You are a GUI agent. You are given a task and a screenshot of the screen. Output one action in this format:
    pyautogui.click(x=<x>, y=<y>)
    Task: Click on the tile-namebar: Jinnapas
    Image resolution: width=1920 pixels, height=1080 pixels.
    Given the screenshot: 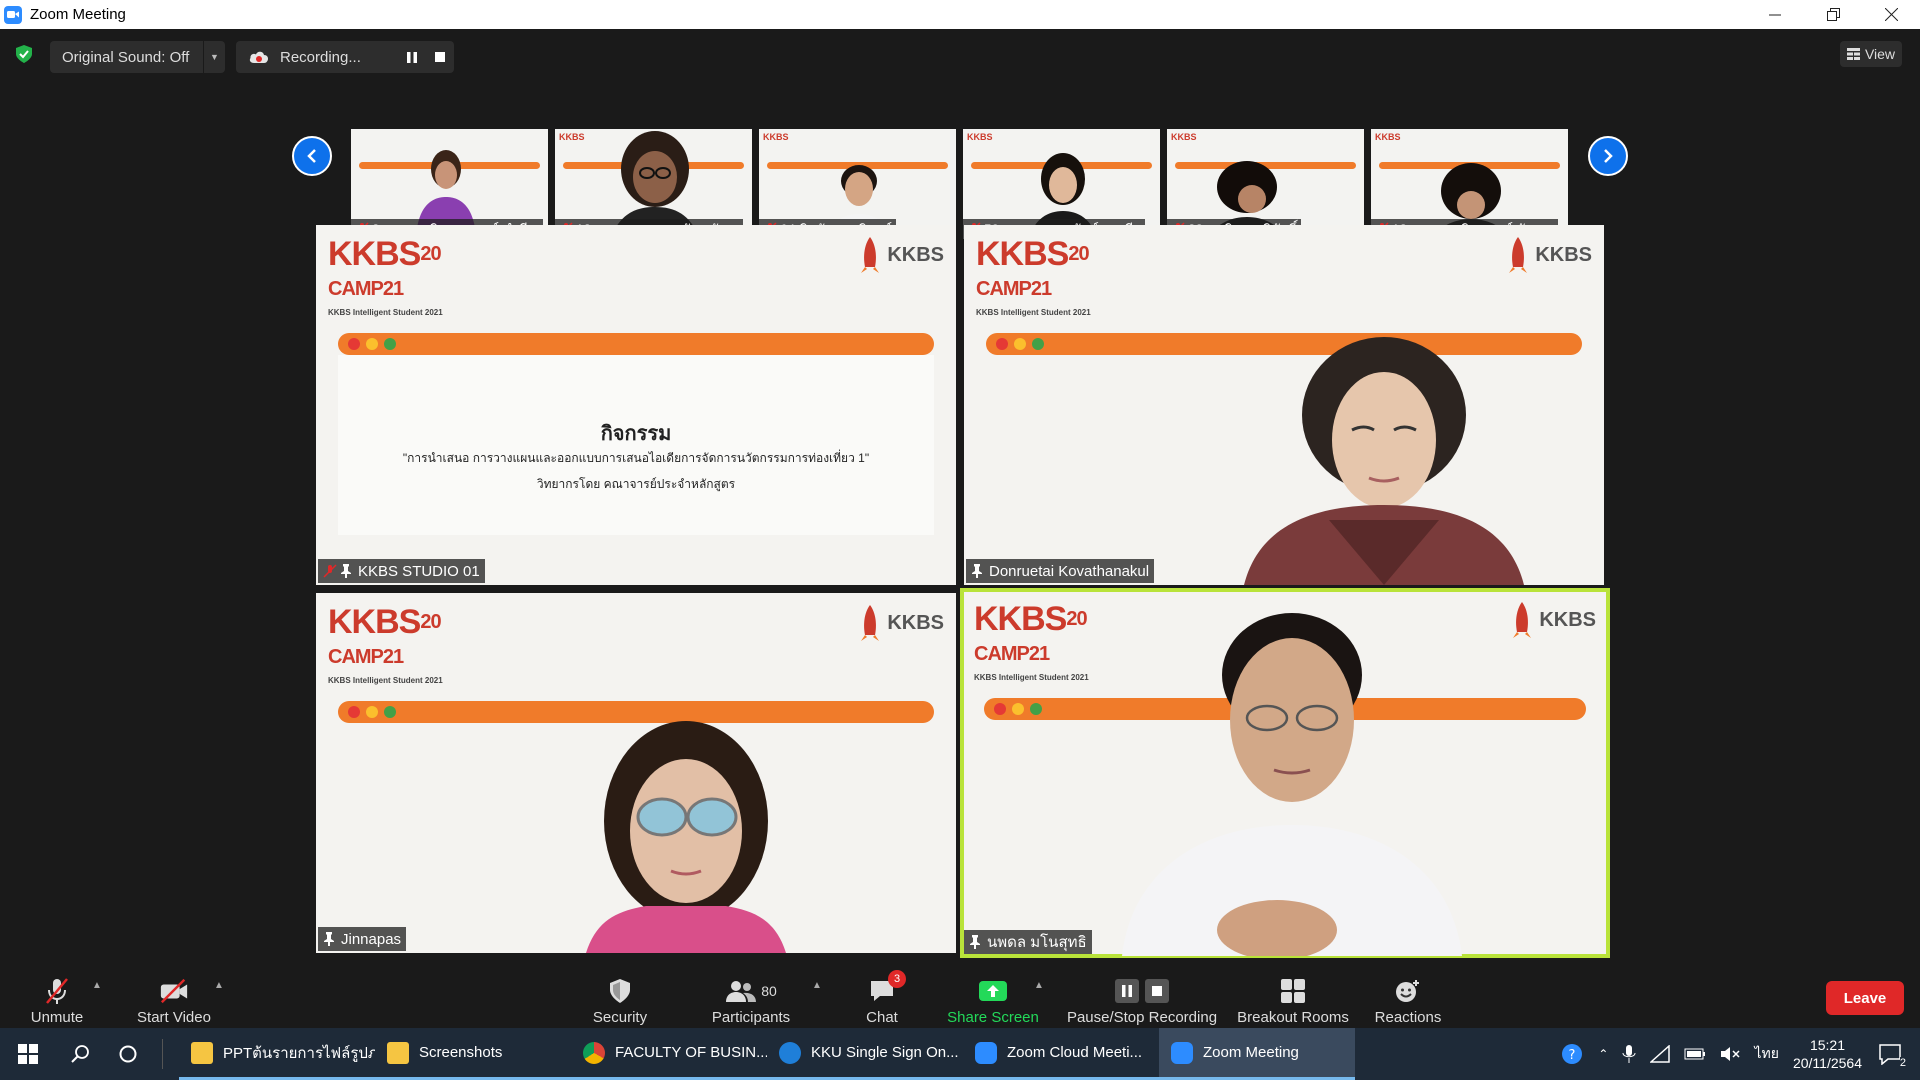 What is the action you would take?
    pyautogui.click(x=362, y=939)
    